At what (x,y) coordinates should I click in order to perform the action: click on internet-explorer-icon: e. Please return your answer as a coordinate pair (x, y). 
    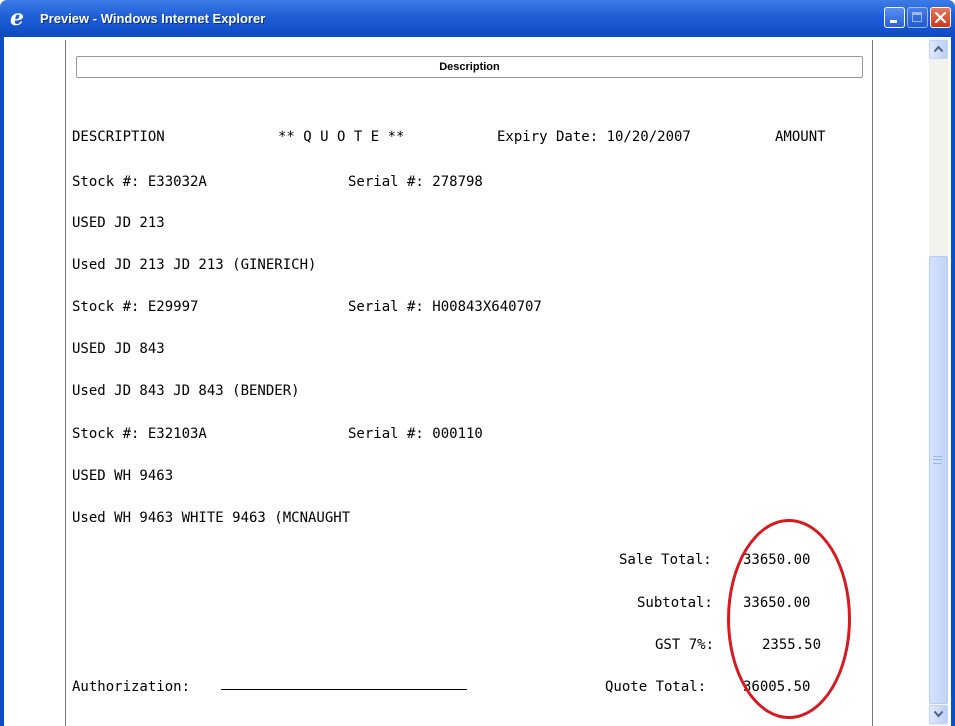
    Looking at the image, I should click on (17, 18).